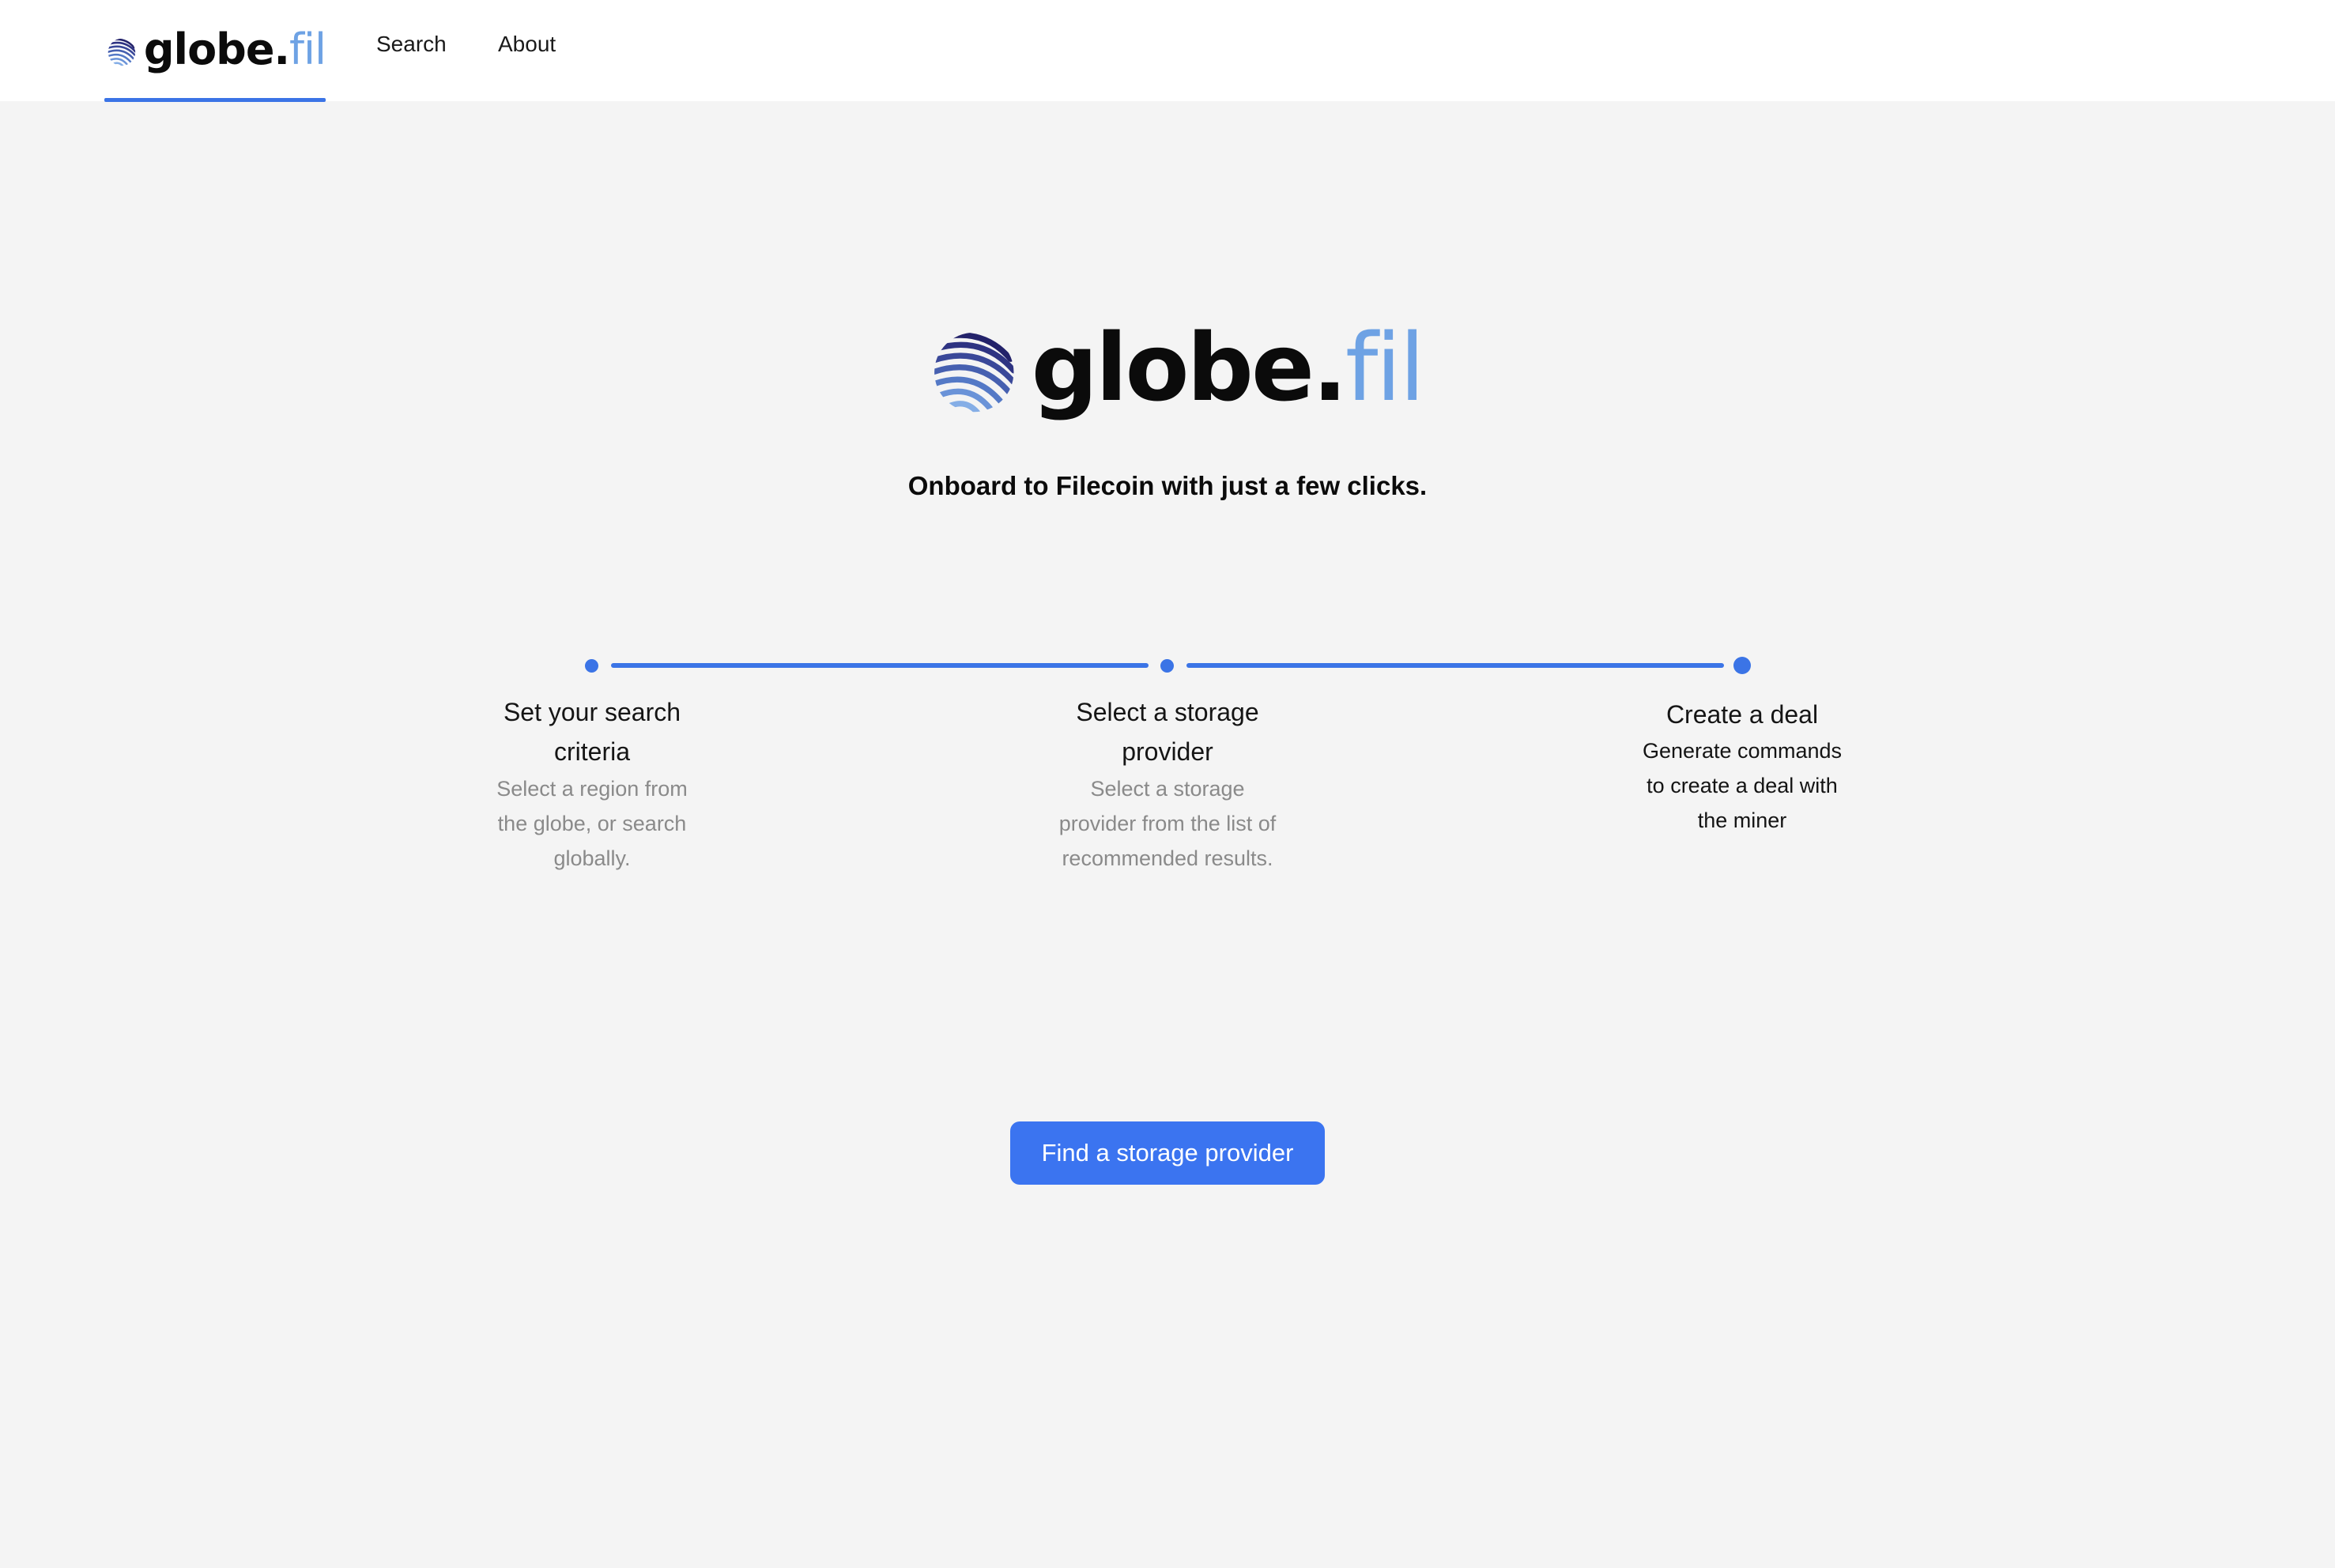 This screenshot has height=1568, width=2335. I want to click on step-2-dot, so click(1167, 666).